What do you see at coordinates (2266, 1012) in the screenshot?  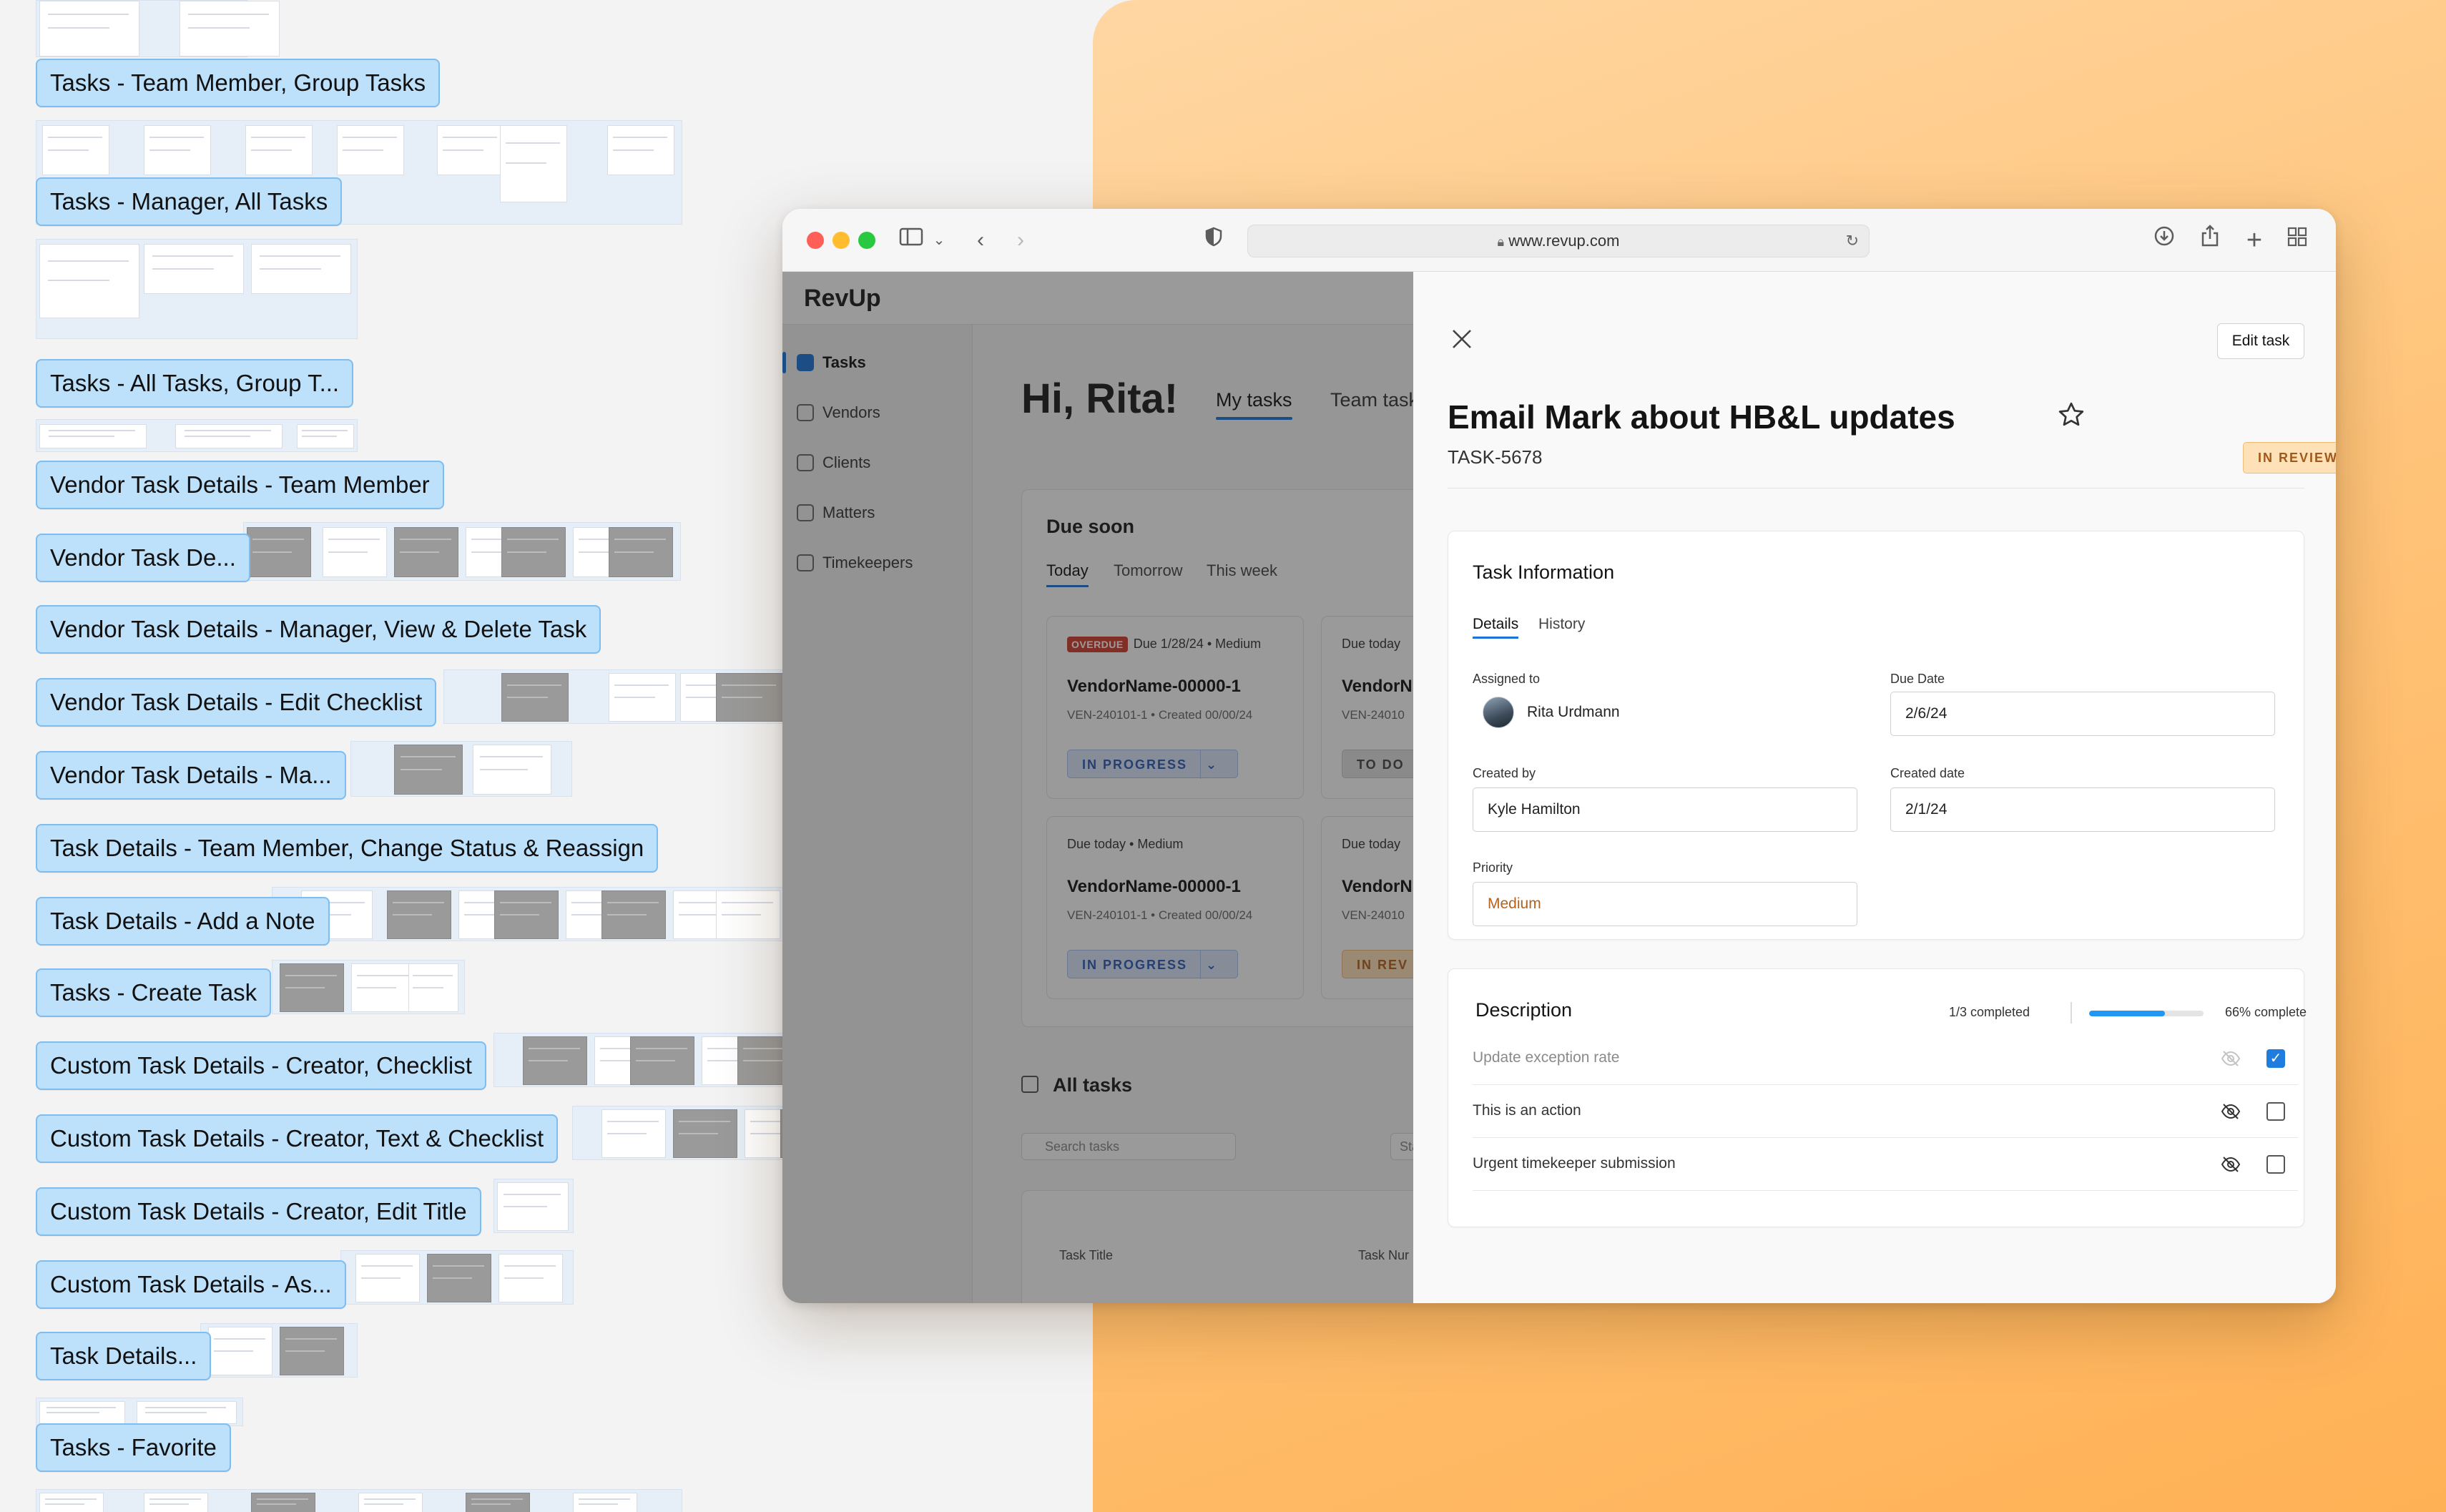 I see `percent-complete: 66% complete` at bounding box center [2266, 1012].